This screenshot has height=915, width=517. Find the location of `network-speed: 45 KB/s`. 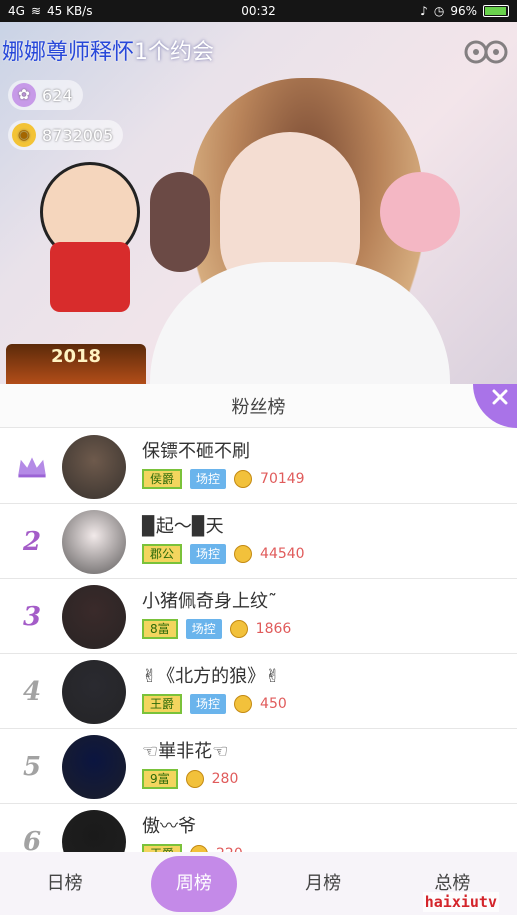

network-speed: 45 KB/s is located at coordinates (70, 11).